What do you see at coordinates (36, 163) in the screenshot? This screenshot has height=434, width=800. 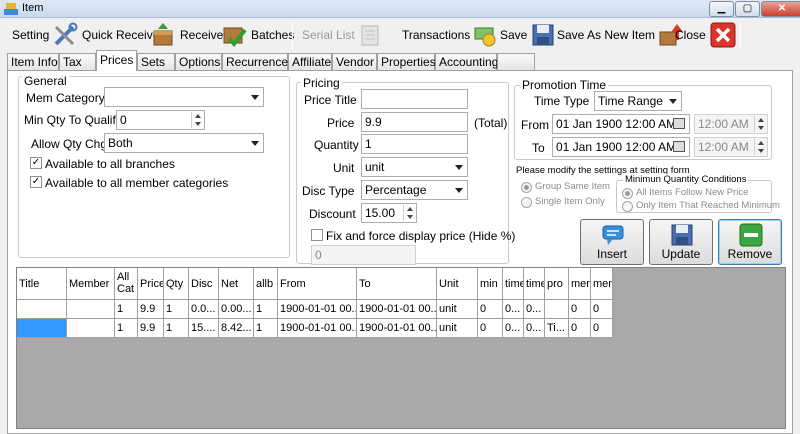 I see `all-branches-checkbox: ✓` at bounding box center [36, 163].